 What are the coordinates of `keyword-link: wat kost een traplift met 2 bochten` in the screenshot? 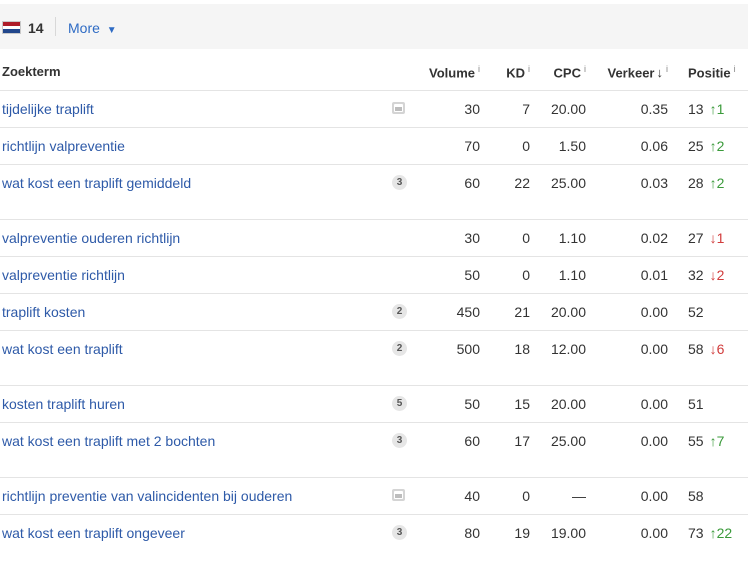 It's located at (108, 441).